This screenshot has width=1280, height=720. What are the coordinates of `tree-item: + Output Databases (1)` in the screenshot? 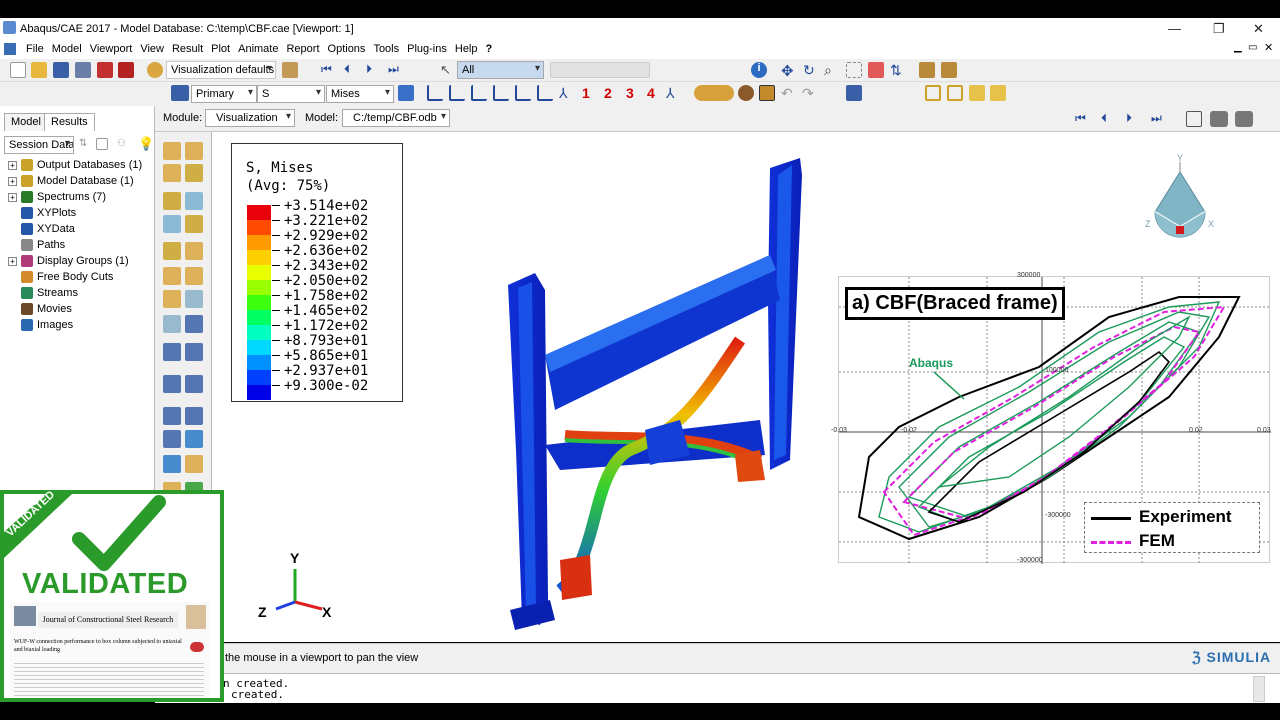 It's located at (75, 165).